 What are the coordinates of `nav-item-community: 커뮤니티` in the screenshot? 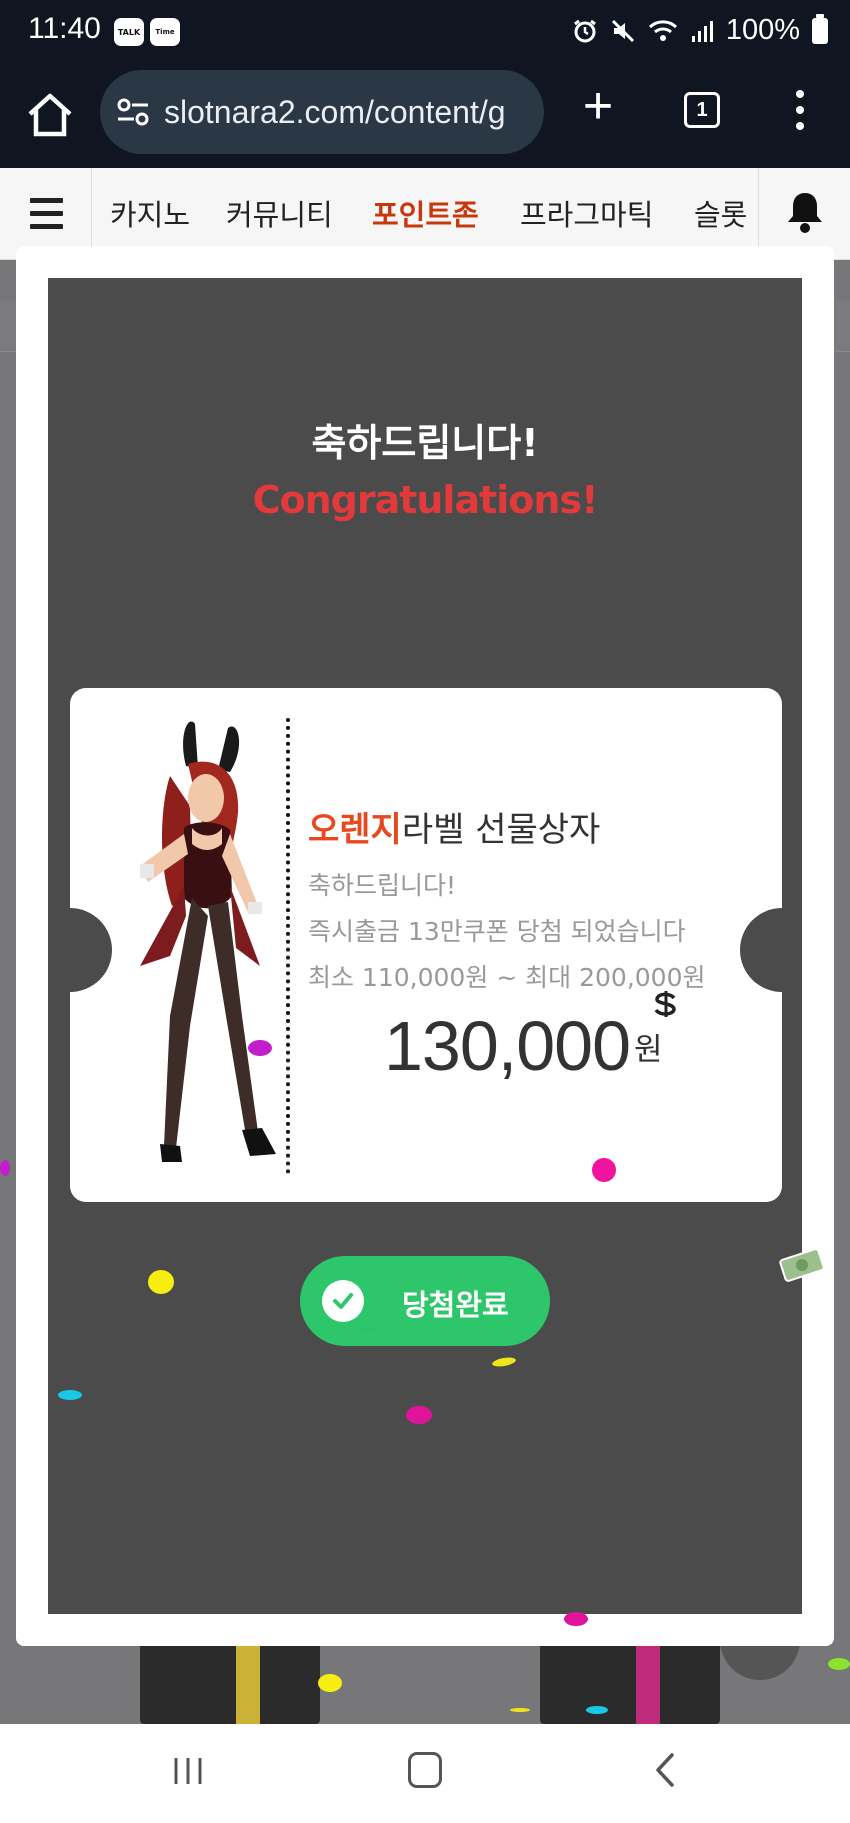 It's located at (279, 213).